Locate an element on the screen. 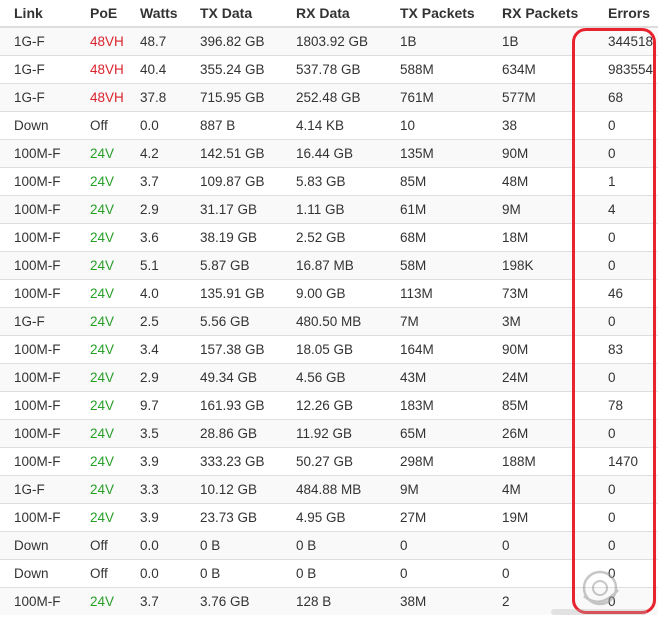 The height and width of the screenshot is (622, 667). table-row: 1G-F 48VH 37.8 715.95 GB 252.48 GB 761M 577M 68 is located at coordinates (329, 97).